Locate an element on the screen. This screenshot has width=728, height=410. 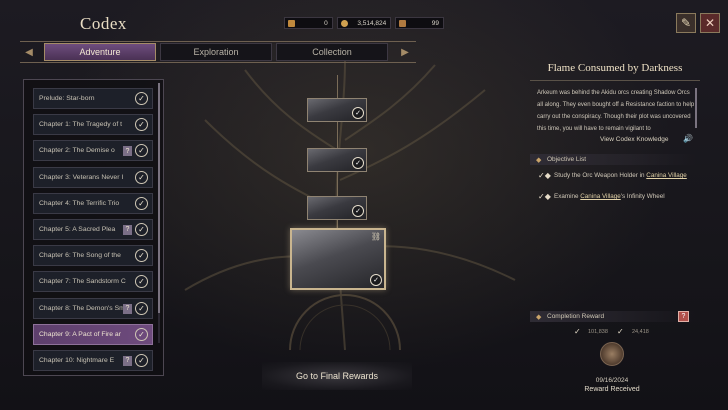
tab-exploration: Exploration is located at coordinates (216, 52).